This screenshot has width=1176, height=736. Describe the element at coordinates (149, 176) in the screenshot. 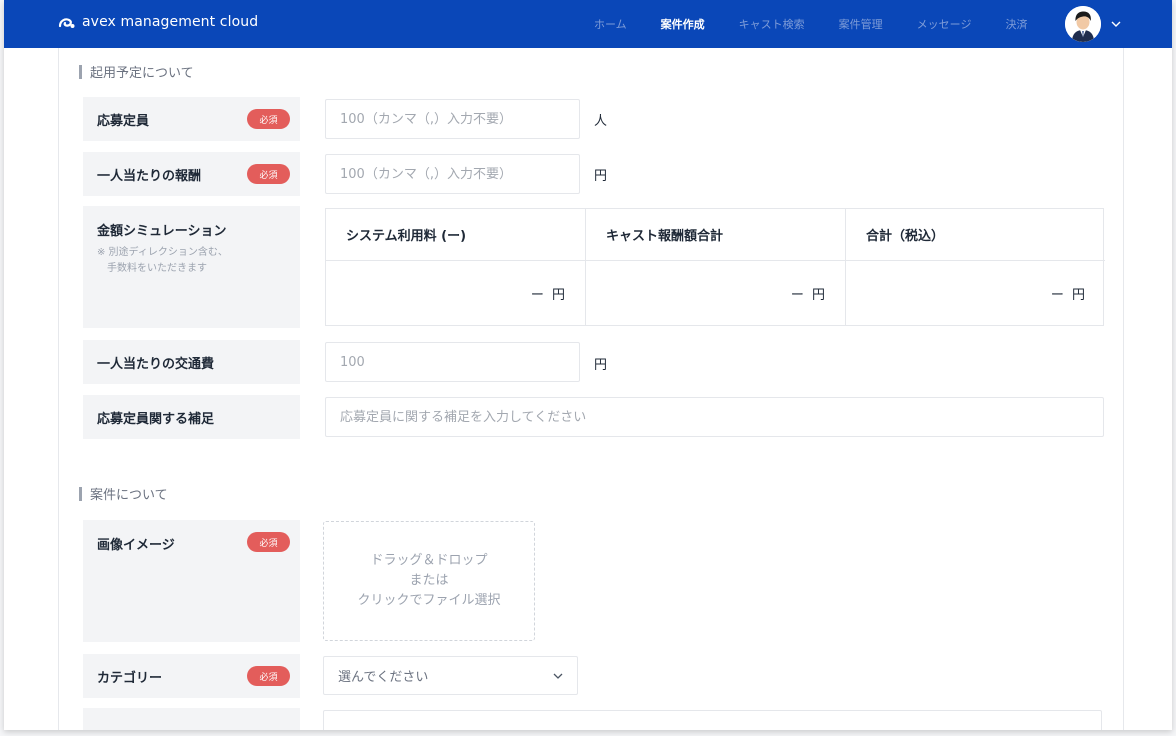

I see `reward-label: 一人当たりの報酬` at that location.